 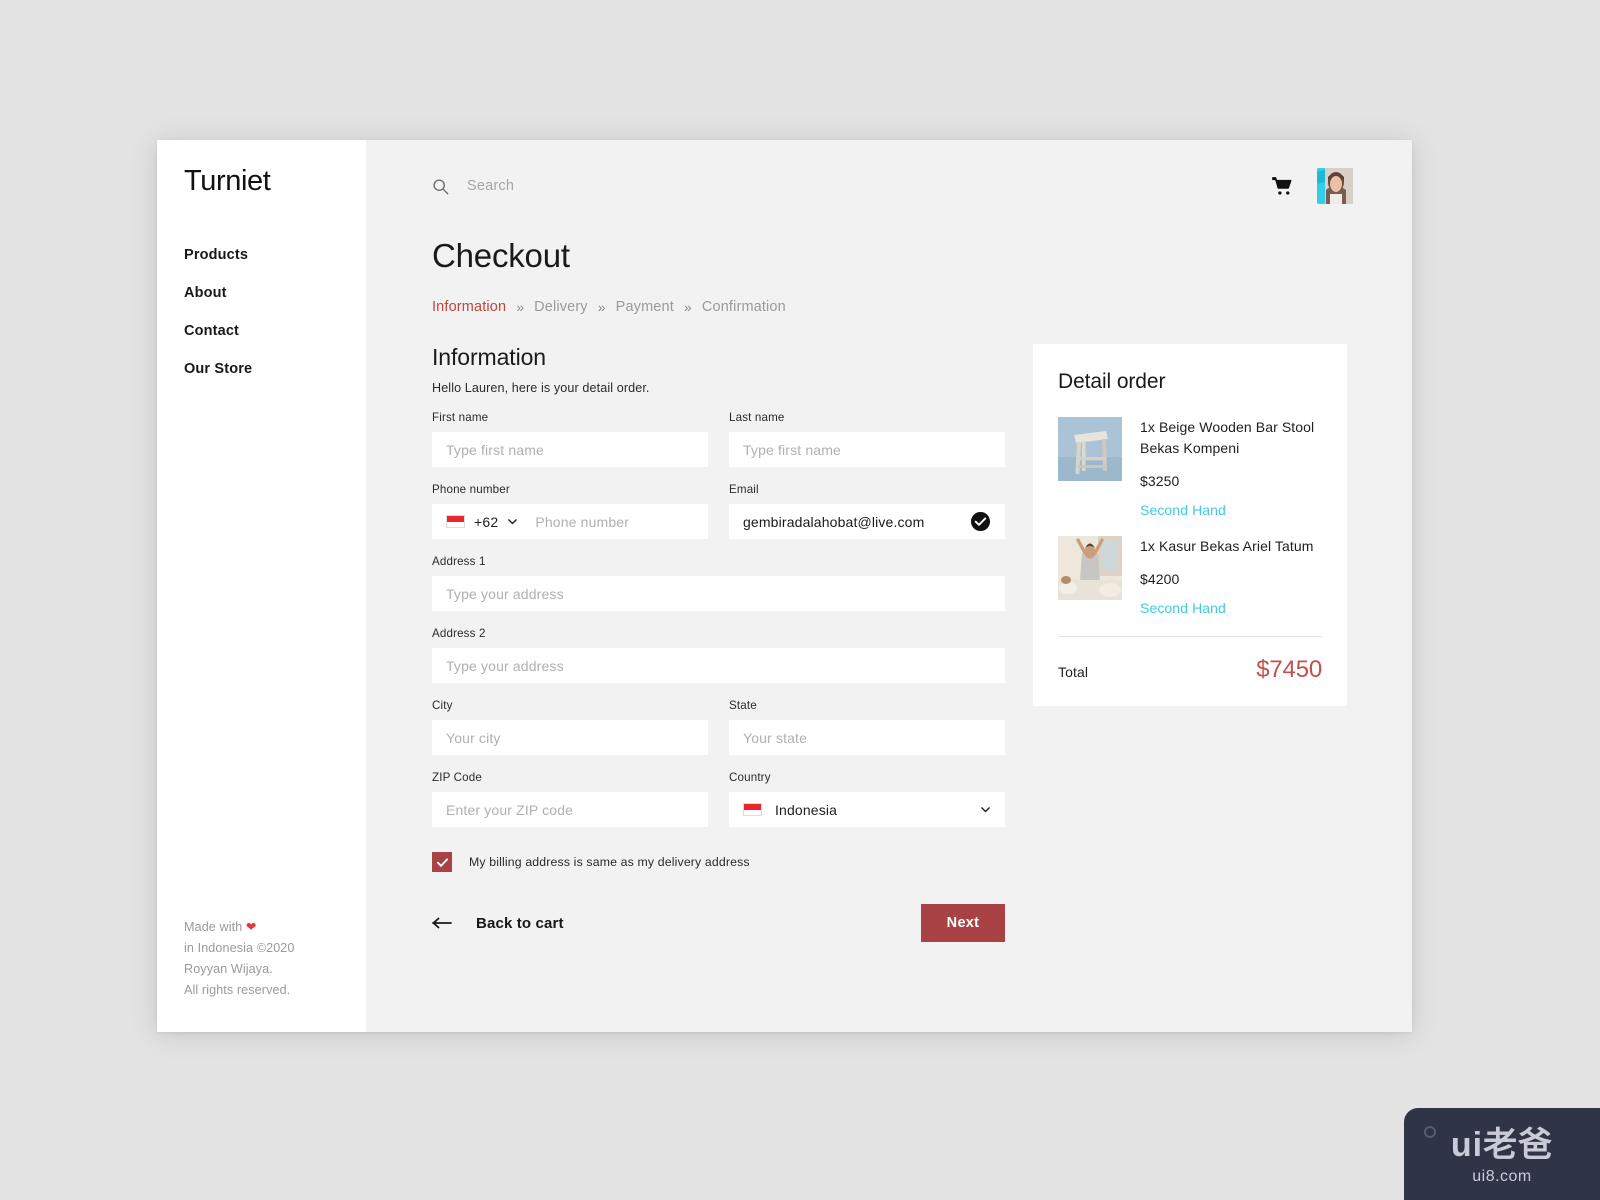 What do you see at coordinates (597, 186) in the screenshot?
I see `search-input` at bounding box center [597, 186].